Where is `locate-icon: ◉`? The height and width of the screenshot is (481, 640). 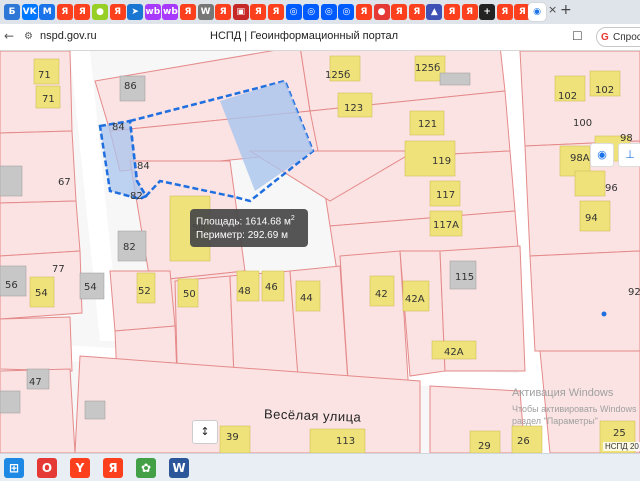
locate-icon: ◉ is located at coordinates (602, 154).